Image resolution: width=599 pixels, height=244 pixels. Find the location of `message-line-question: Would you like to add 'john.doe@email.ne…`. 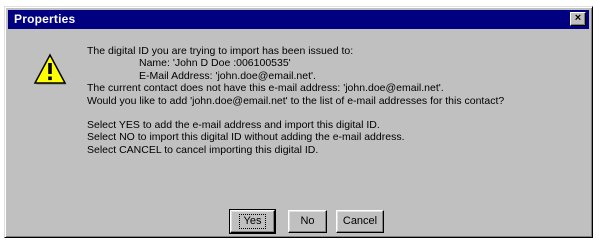

message-line-question: Would you like to add 'john.doe@email.ne… is located at coordinates (296, 100).